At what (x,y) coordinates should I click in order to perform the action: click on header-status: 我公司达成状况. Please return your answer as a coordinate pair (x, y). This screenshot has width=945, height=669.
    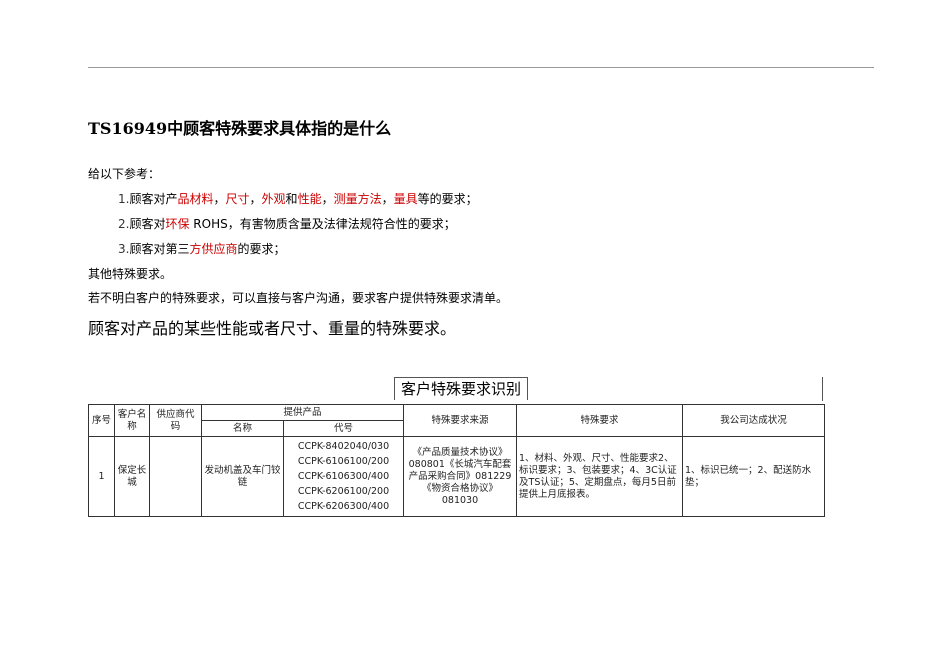
    Looking at the image, I should click on (754, 420).